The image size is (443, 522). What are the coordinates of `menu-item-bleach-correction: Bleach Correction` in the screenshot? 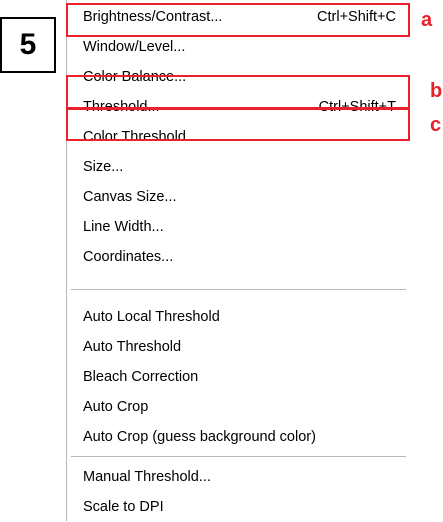 It's located at (238, 377).